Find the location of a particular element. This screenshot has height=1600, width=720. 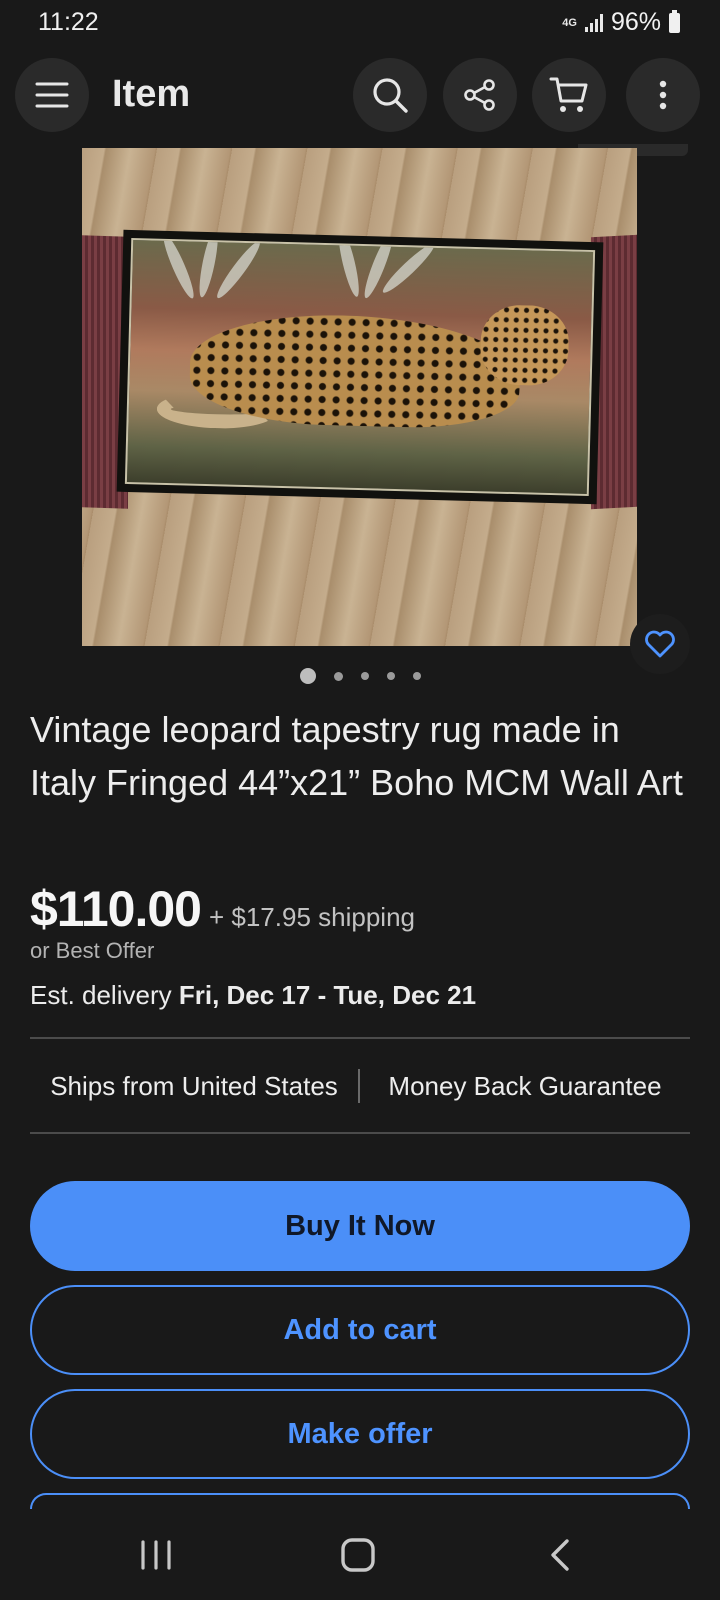

money-back-guarantee-badge: Money Back Guarantee is located at coordinates (525, 1086).